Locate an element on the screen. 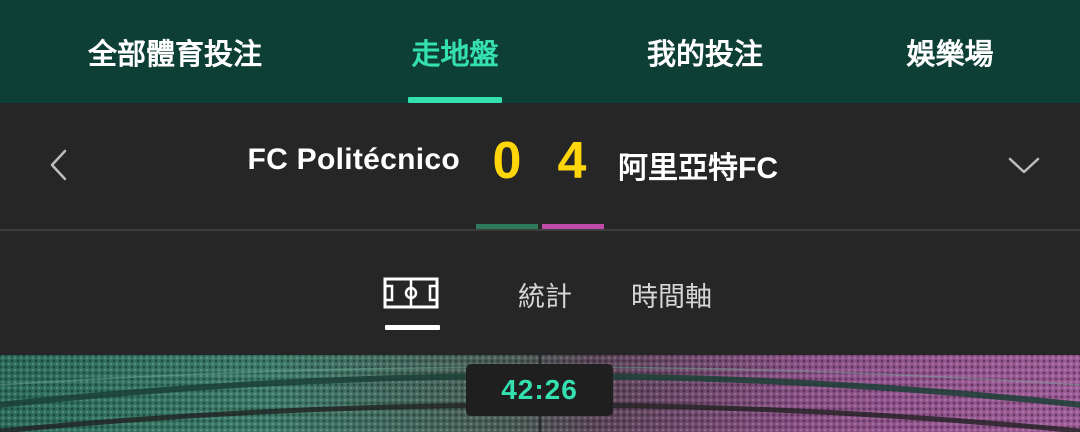 The image size is (1080, 432). active-subtab-indicator is located at coordinates (412, 327).